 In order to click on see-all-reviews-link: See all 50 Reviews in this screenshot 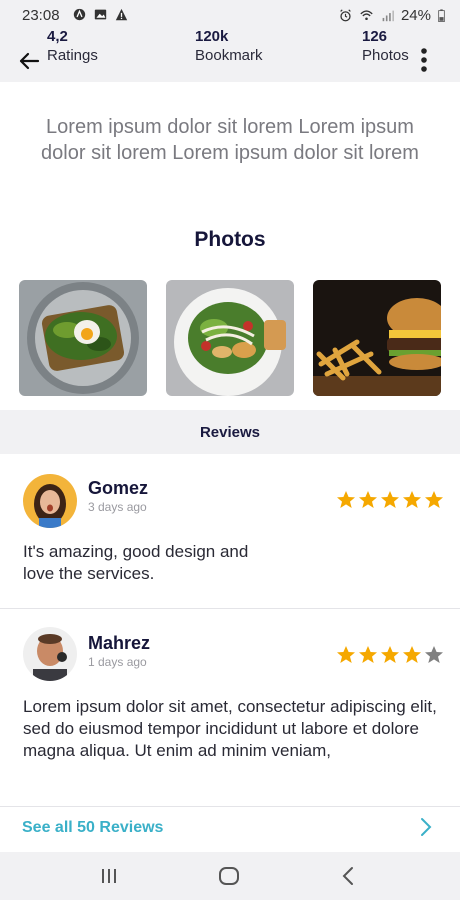, I will do `click(92, 828)`.